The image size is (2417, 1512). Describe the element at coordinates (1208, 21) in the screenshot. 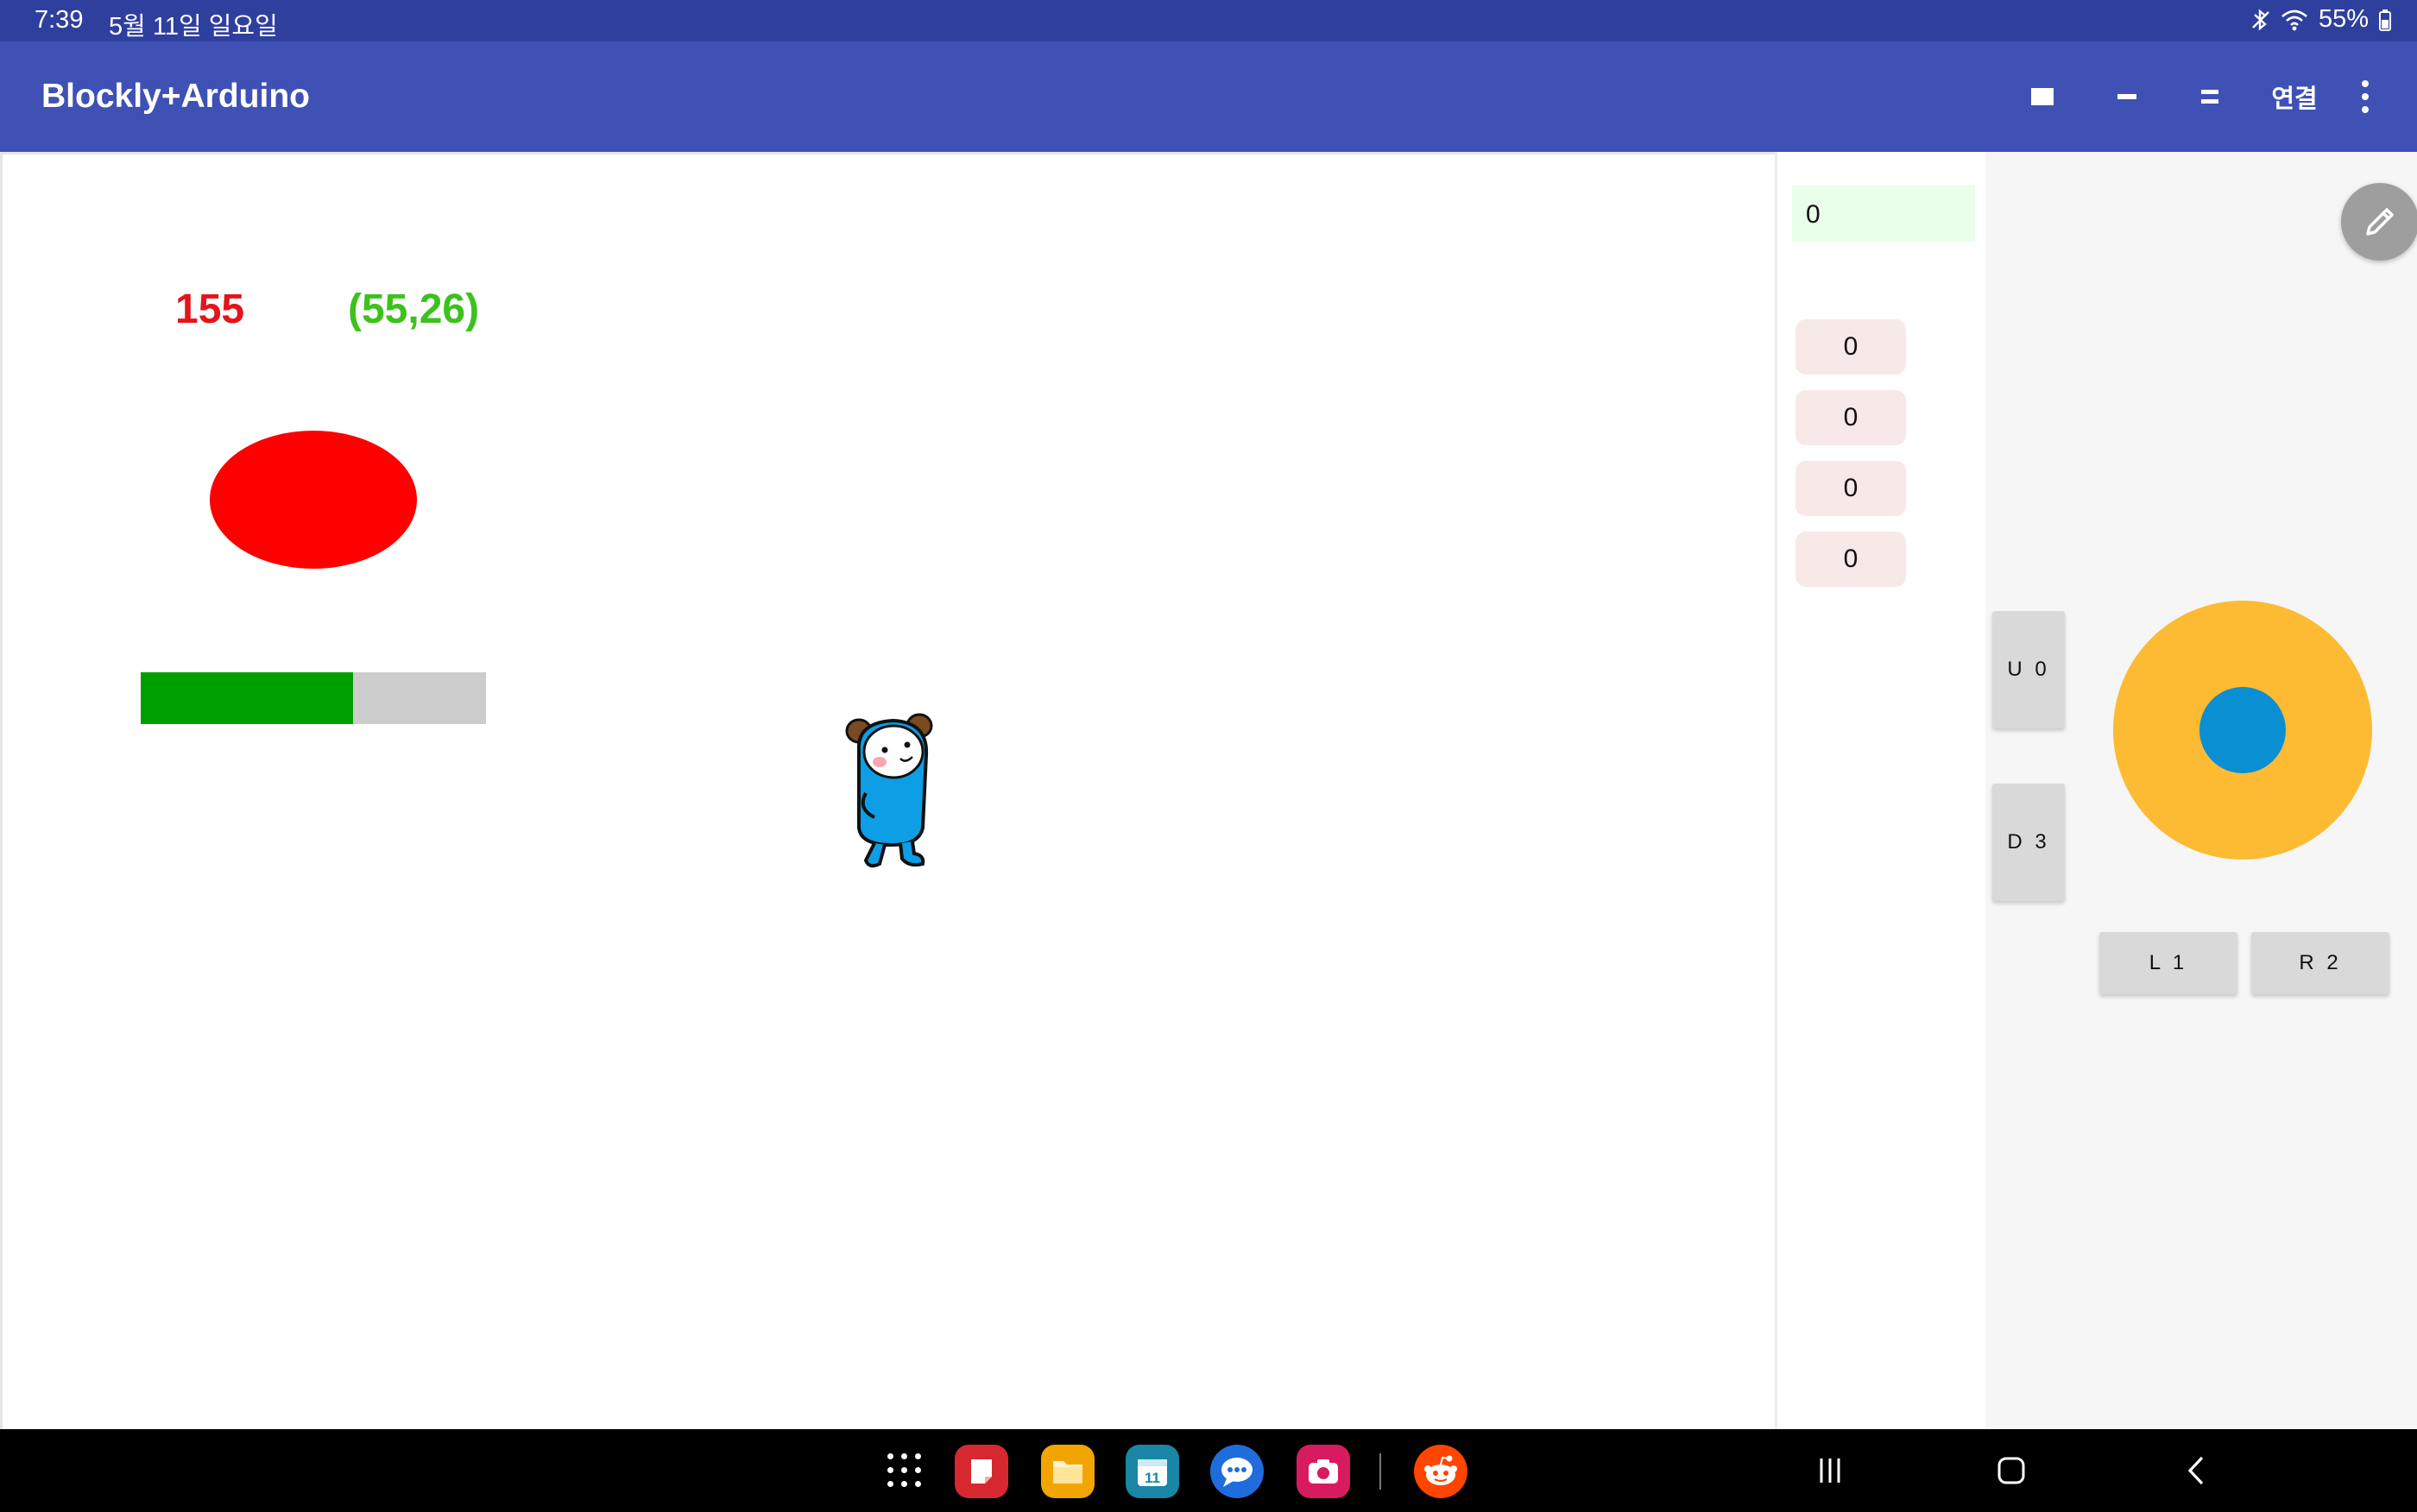

I see `status-bar: 7:39 5월 11일 일요일 55%` at that location.